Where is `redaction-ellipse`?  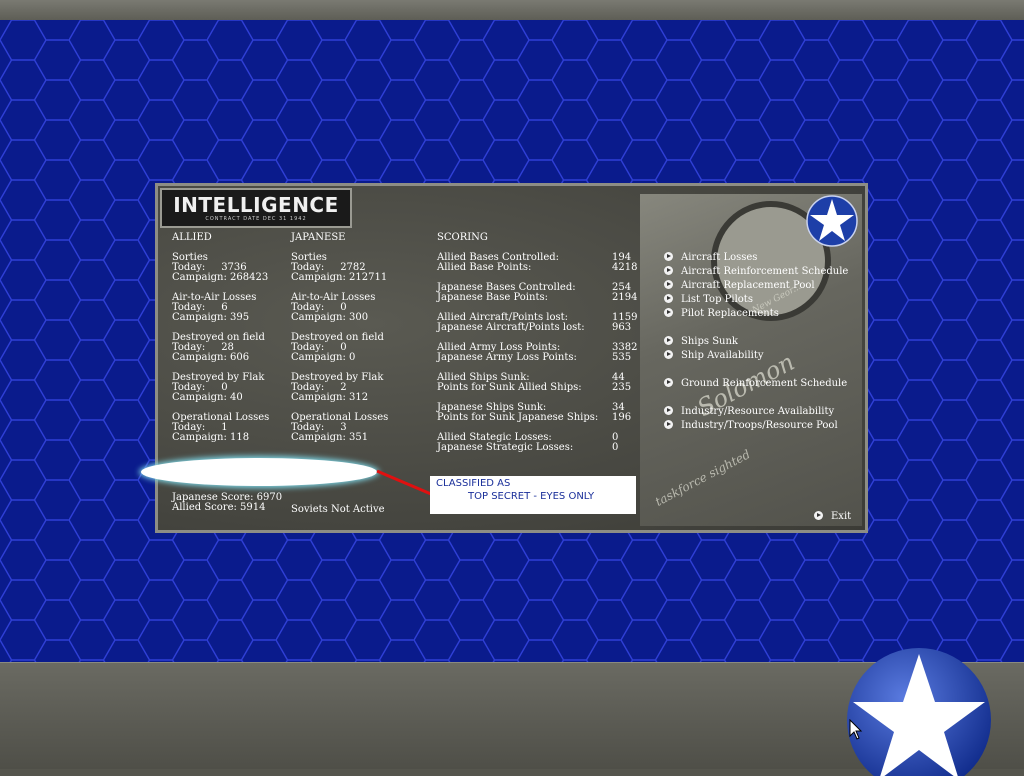 redaction-ellipse is located at coordinates (259, 472).